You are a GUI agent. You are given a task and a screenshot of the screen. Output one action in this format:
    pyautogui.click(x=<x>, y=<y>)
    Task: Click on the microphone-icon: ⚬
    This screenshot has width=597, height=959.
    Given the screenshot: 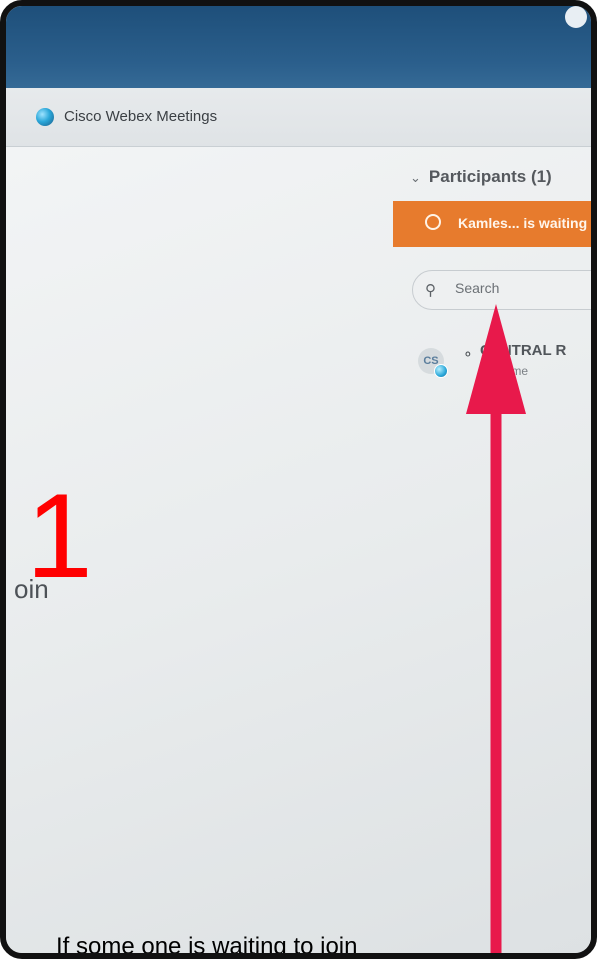 What is the action you would take?
    pyautogui.click(x=468, y=354)
    